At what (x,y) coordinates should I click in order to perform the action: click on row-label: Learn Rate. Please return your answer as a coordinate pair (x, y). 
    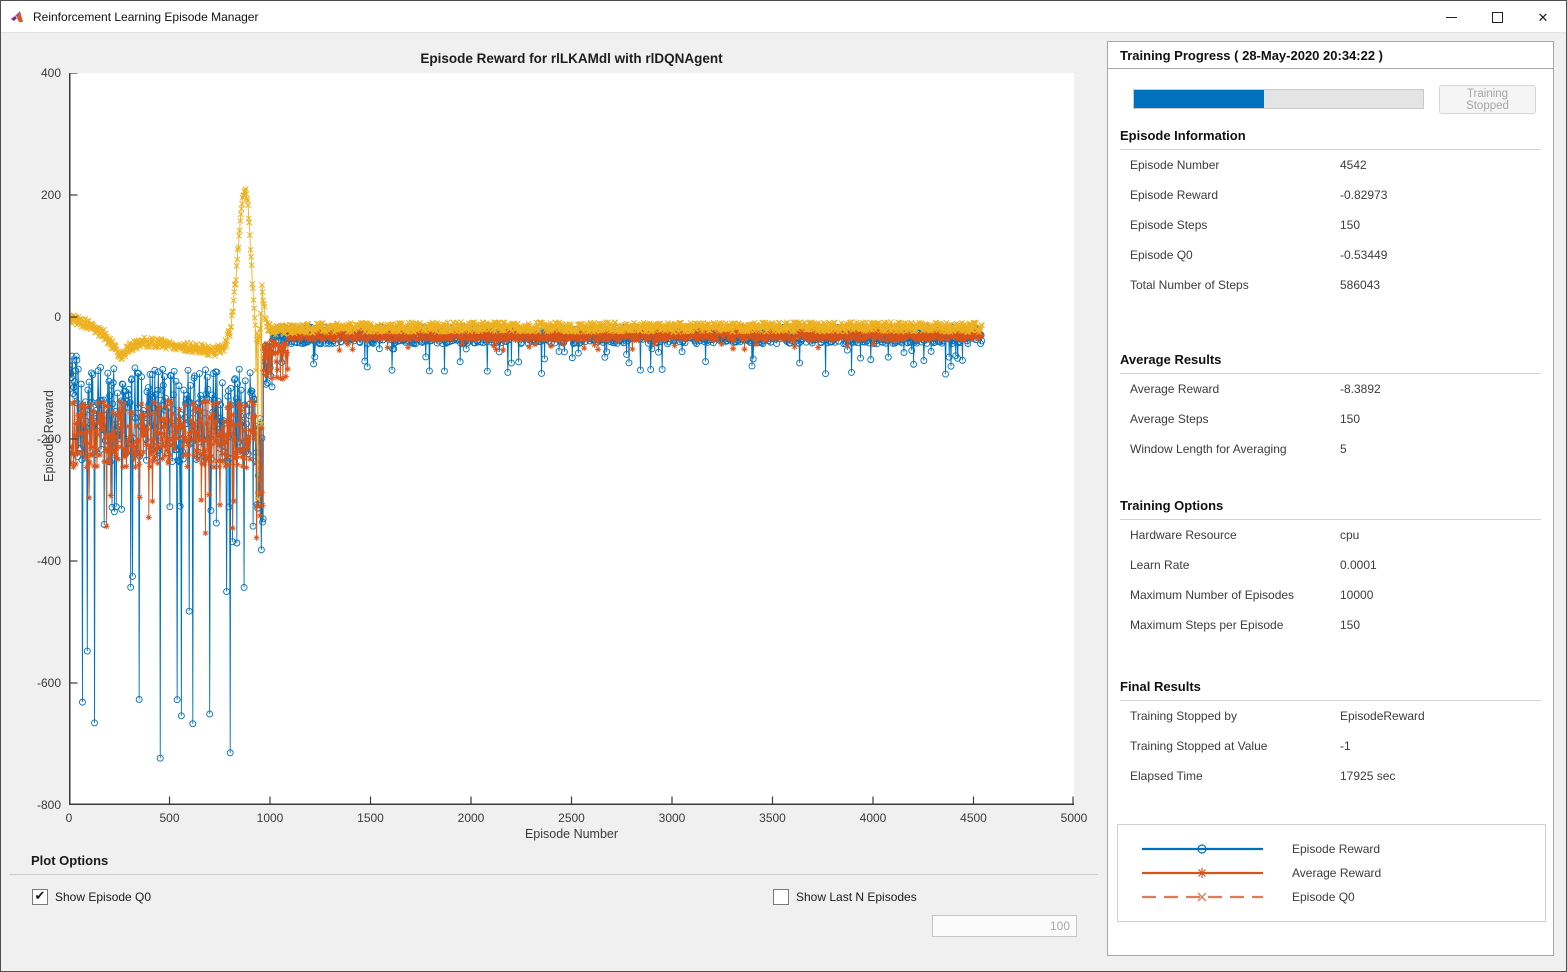
    Looking at the image, I should click on (1160, 565).